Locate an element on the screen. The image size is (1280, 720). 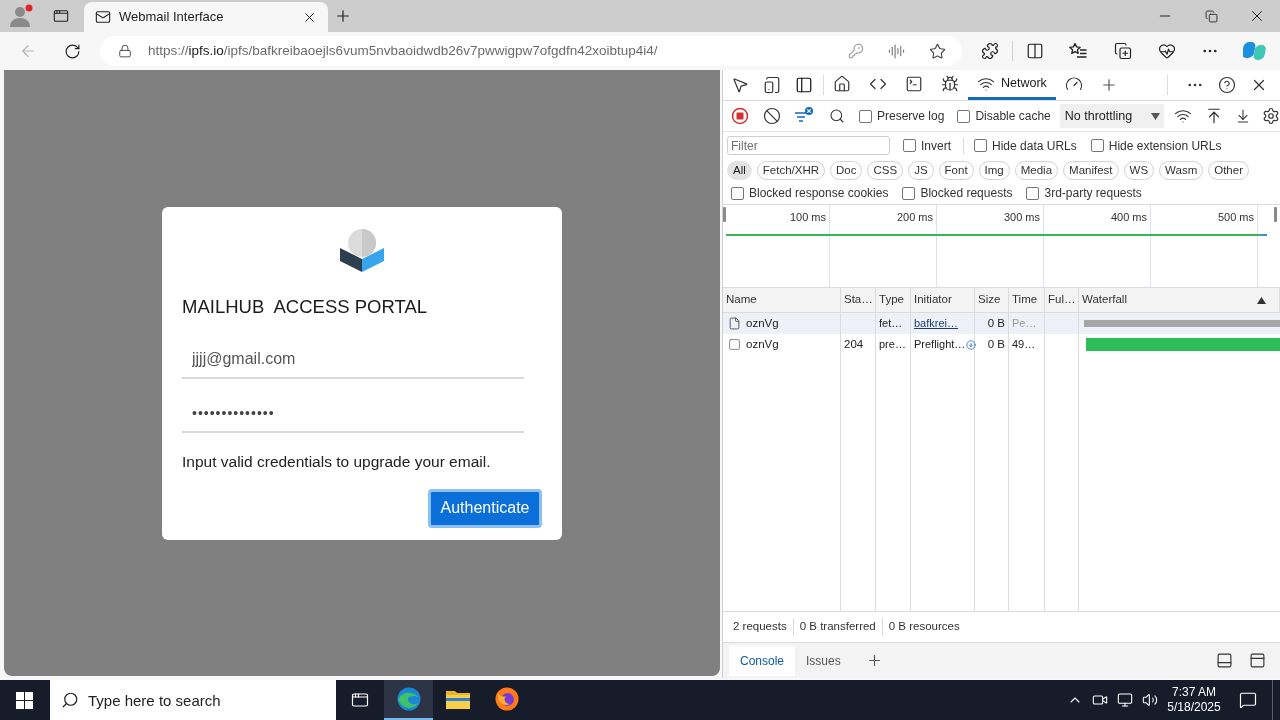
type-filter-chip: Img is located at coordinates (994, 170).